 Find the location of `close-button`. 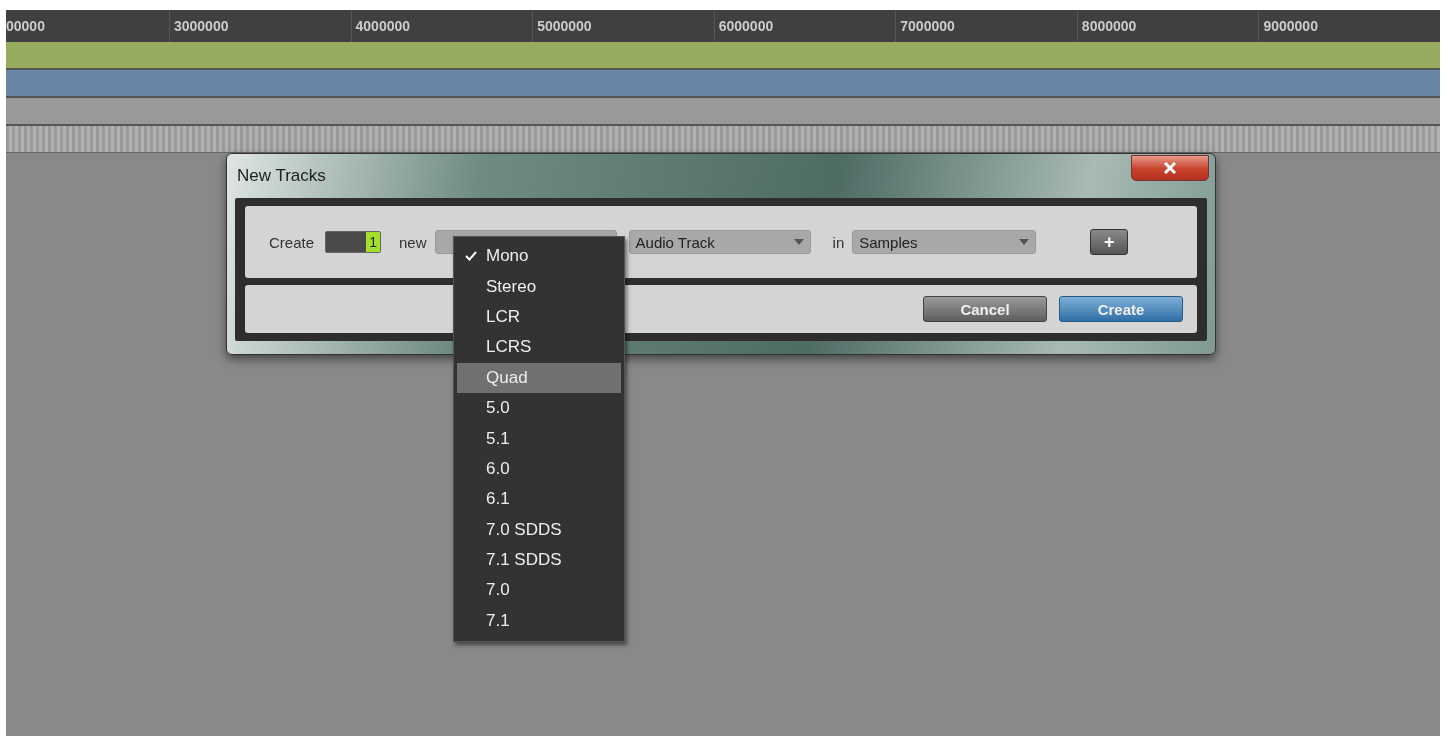

close-button is located at coordinates (1170, 168).